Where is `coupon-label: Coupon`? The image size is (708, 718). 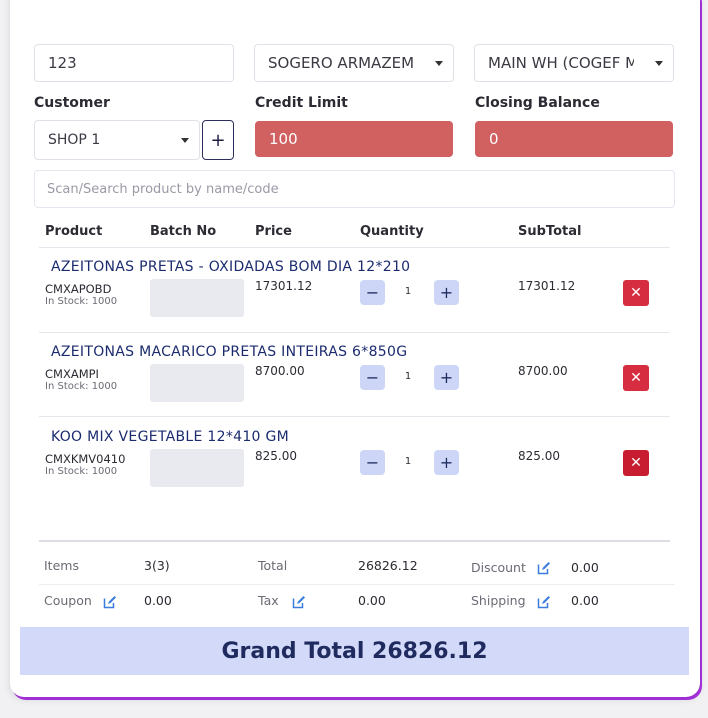 coupon-label: Coupon is located at coordinates (68, 600).